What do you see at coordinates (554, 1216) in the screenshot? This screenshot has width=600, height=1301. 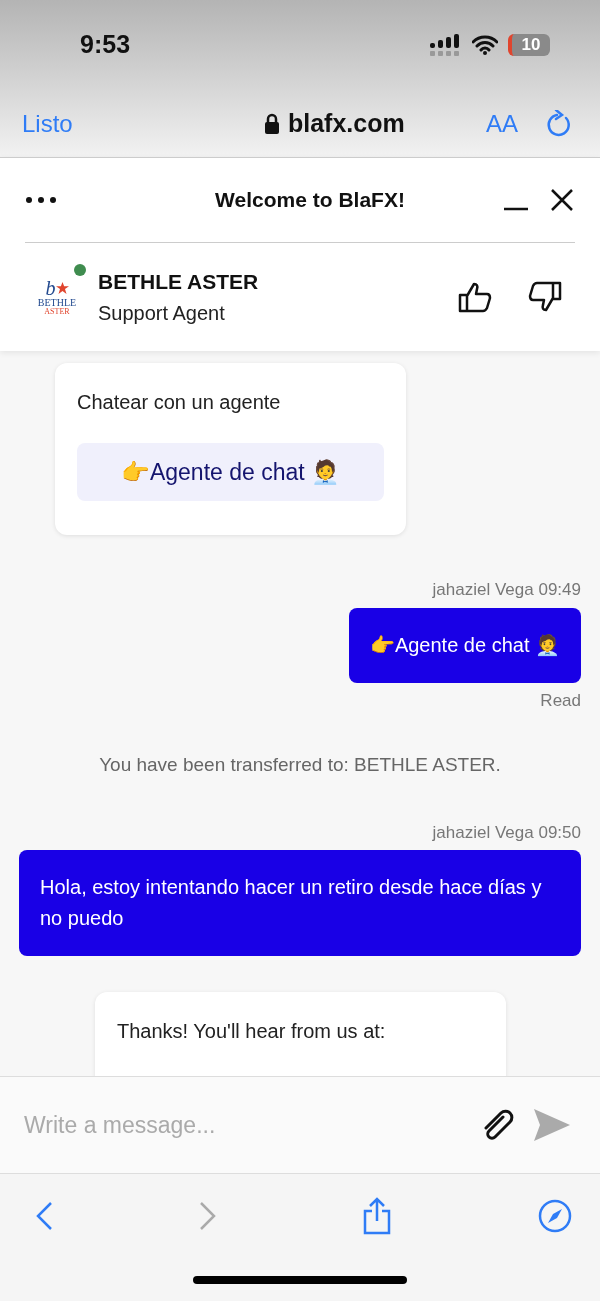 I see `compass-icon` at bounding box center [554, 1216].